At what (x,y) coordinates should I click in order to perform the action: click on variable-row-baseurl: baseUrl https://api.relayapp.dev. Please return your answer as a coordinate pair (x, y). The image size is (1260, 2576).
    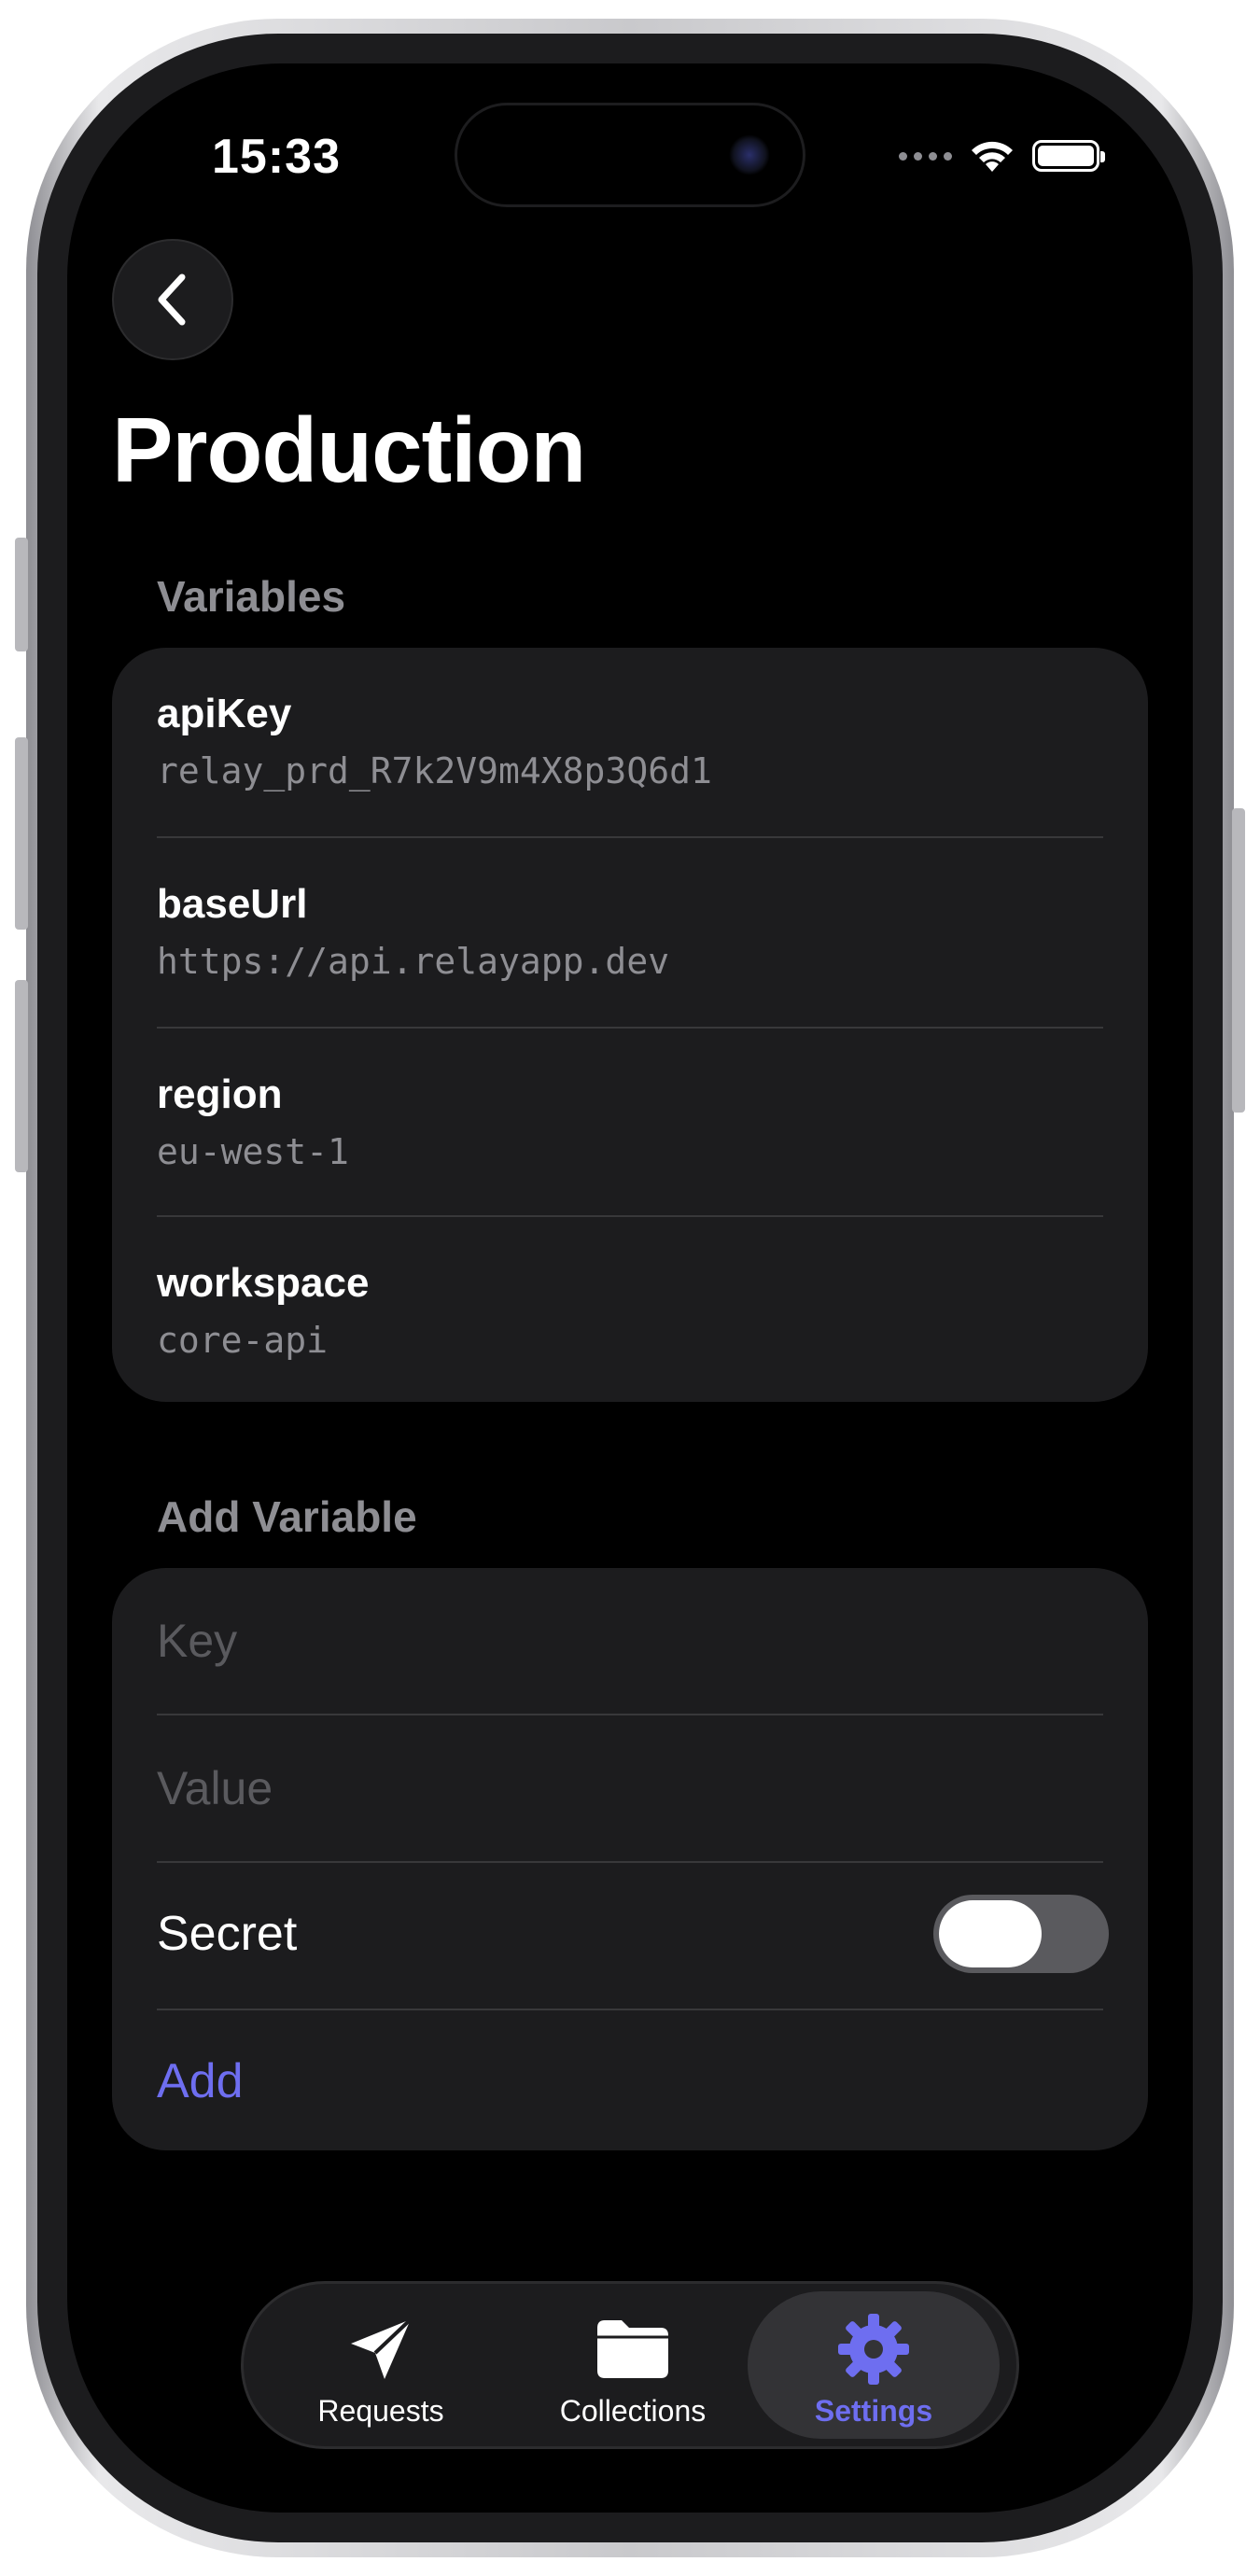
    Looking at the image, I should click on (630, 932).